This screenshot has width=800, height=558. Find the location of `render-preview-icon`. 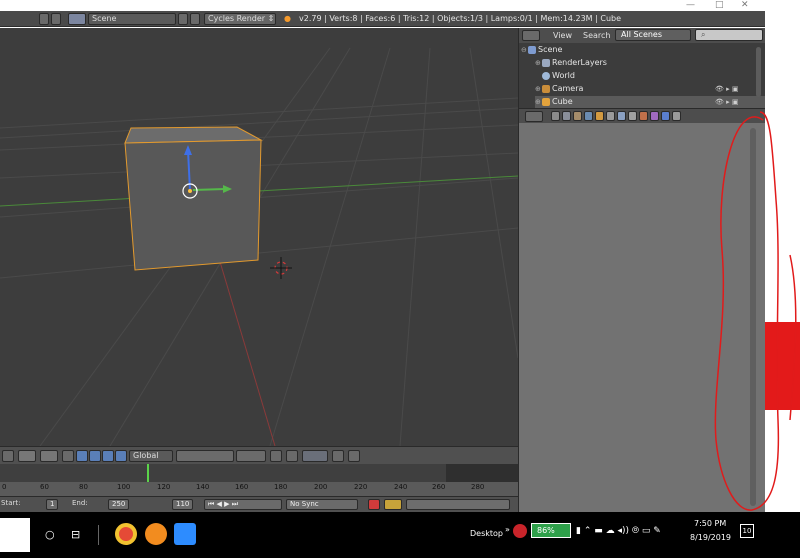

render-preview-icon is located at coordinates (354, 456).